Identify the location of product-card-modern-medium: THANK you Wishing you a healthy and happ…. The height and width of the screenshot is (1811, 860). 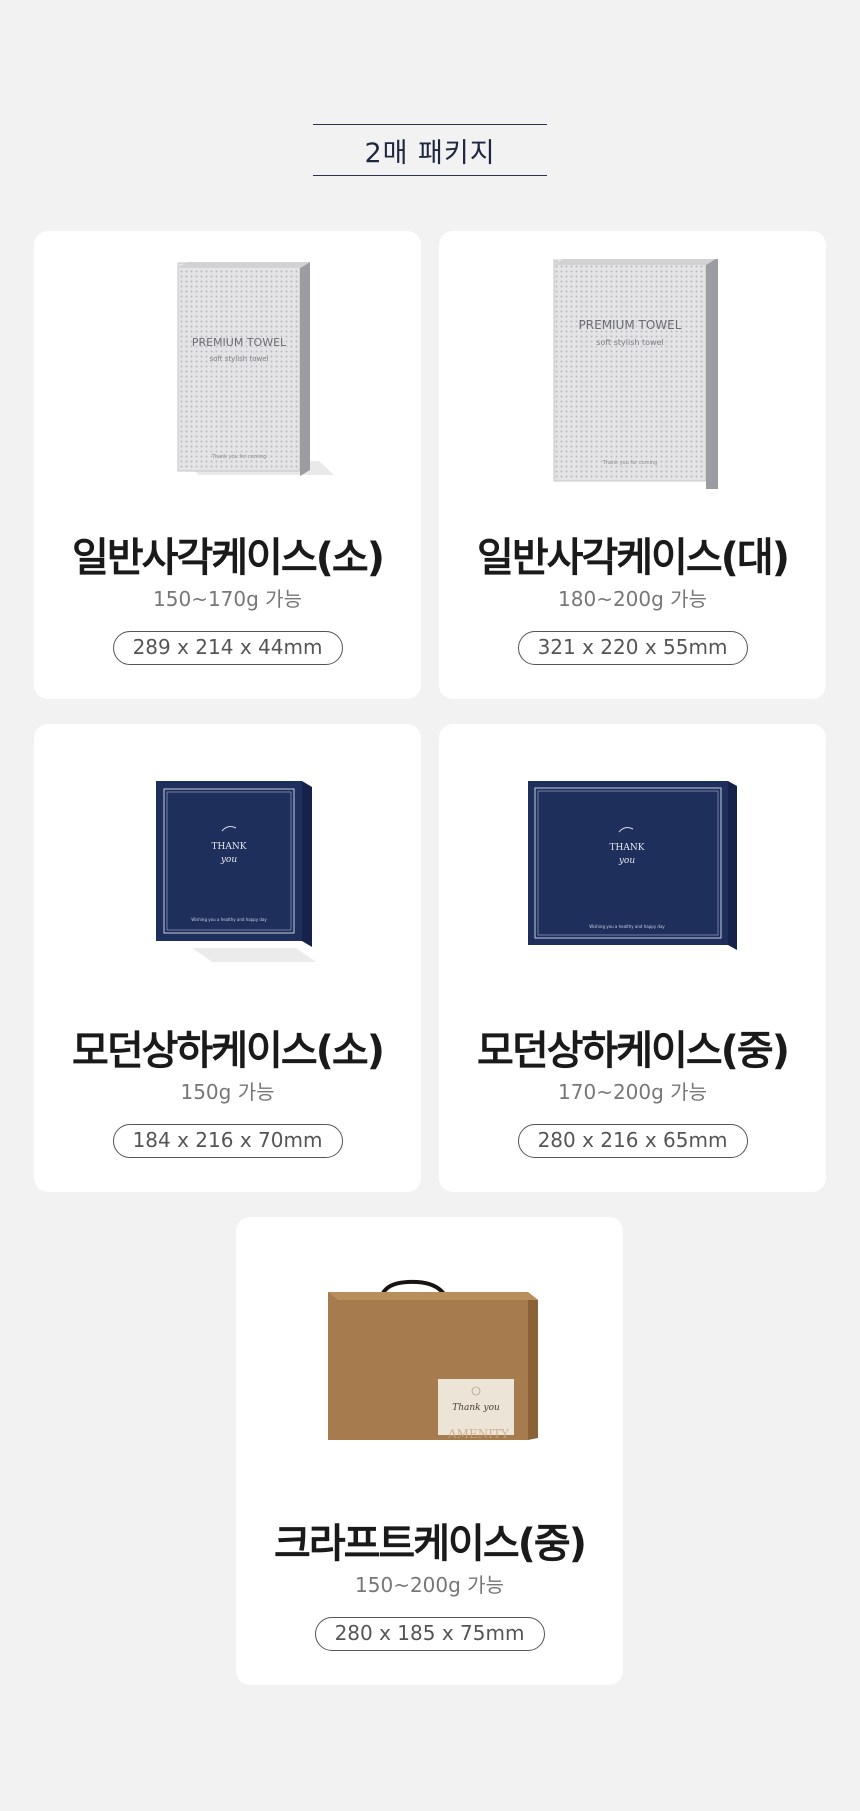
(632, 958).